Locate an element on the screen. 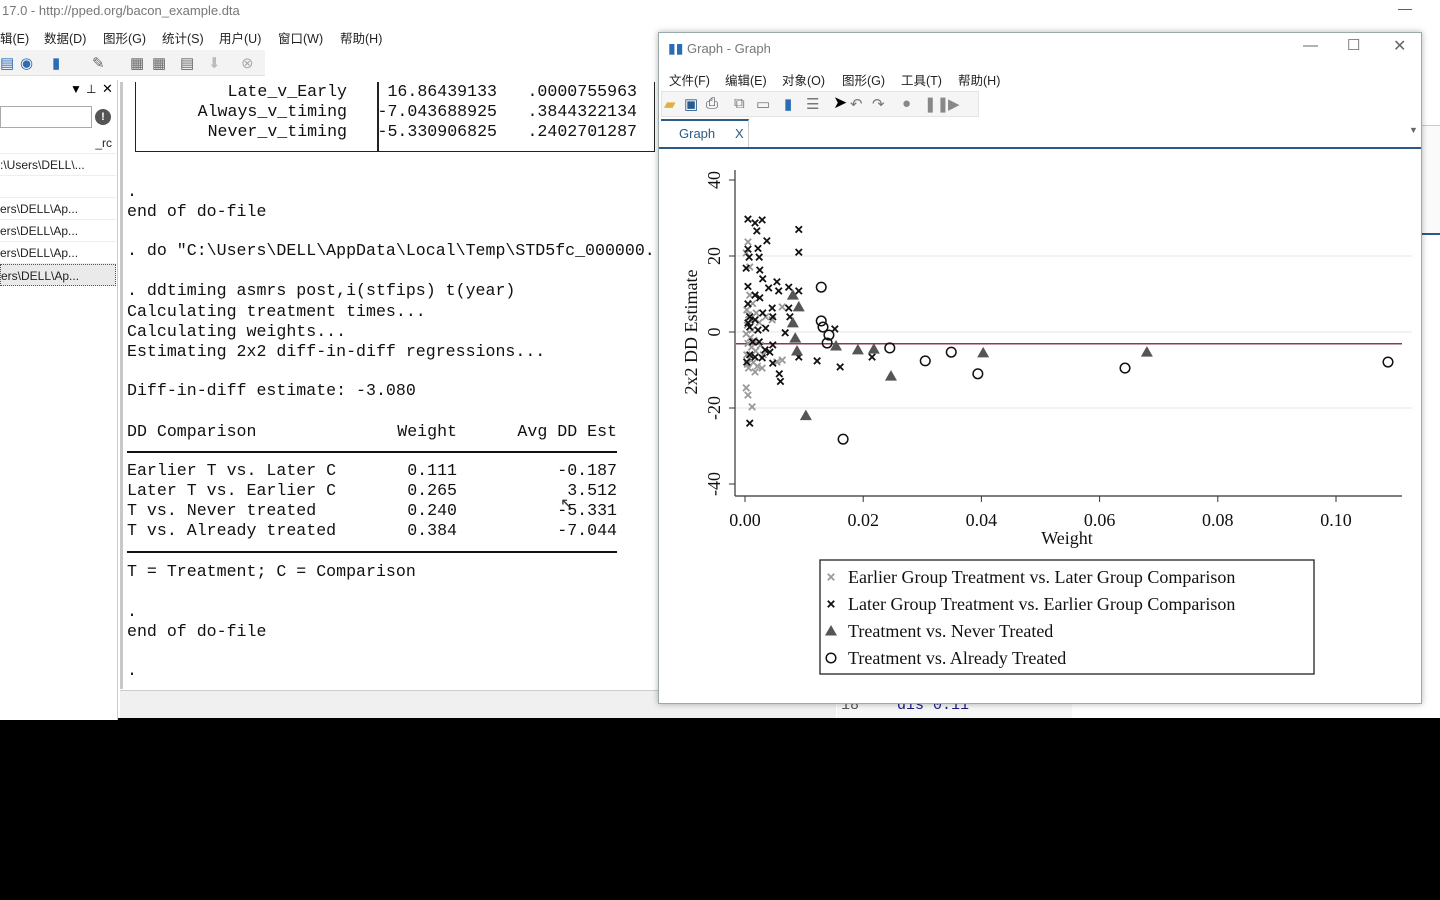 The image size is (1440, 900). y-tick-label: 40 is located at coordinates (714, 180).